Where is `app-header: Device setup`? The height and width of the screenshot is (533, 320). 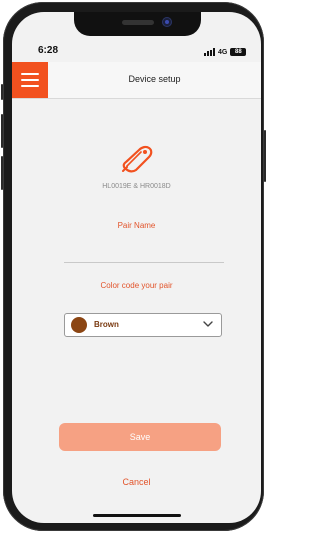 app-header: Device setup is located at coordinates (136, 80).